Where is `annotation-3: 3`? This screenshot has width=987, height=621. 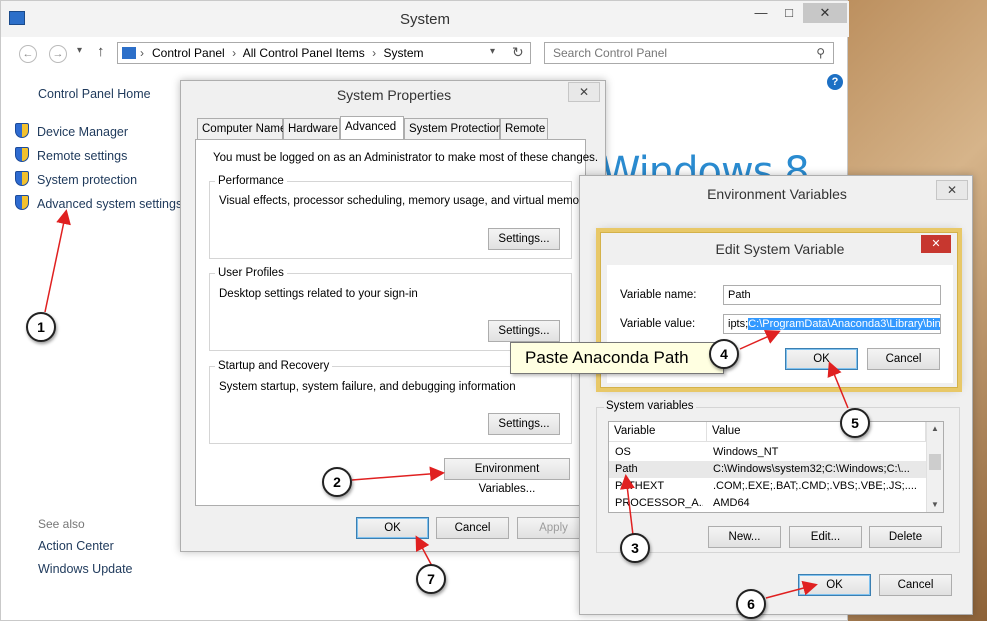
annotation-3: 3 is located at coordinates (635, 548).